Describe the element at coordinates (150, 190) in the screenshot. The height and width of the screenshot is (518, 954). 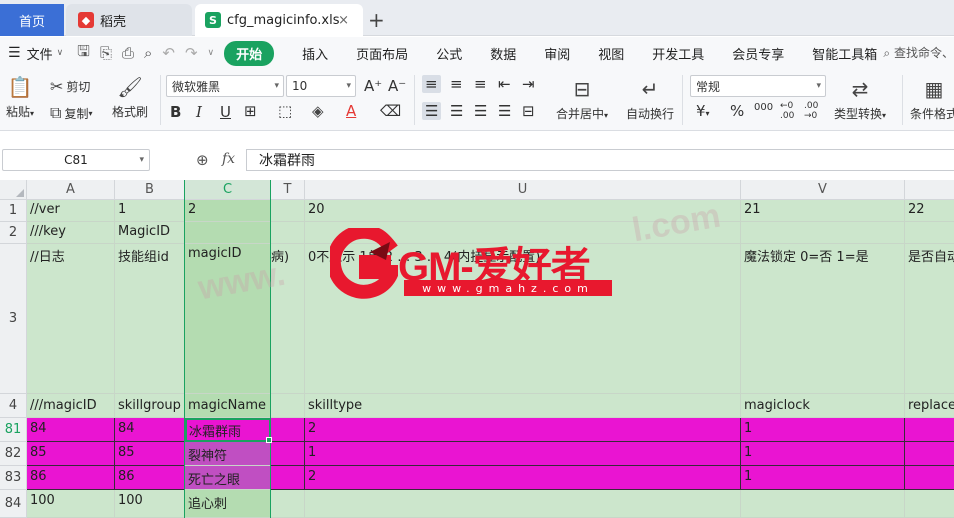
I see `column-header-b: B` at that location.